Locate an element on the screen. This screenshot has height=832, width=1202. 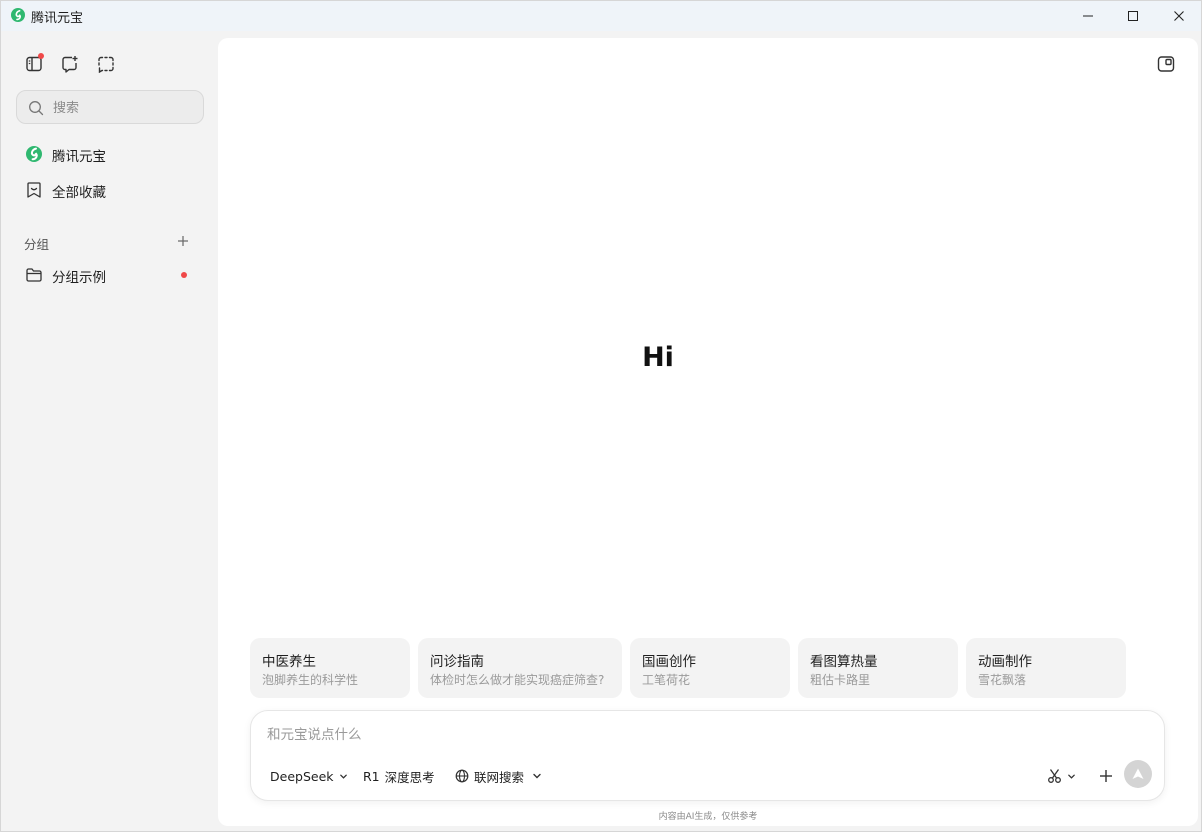
minimize-button is located at coordinates (1088, 16).